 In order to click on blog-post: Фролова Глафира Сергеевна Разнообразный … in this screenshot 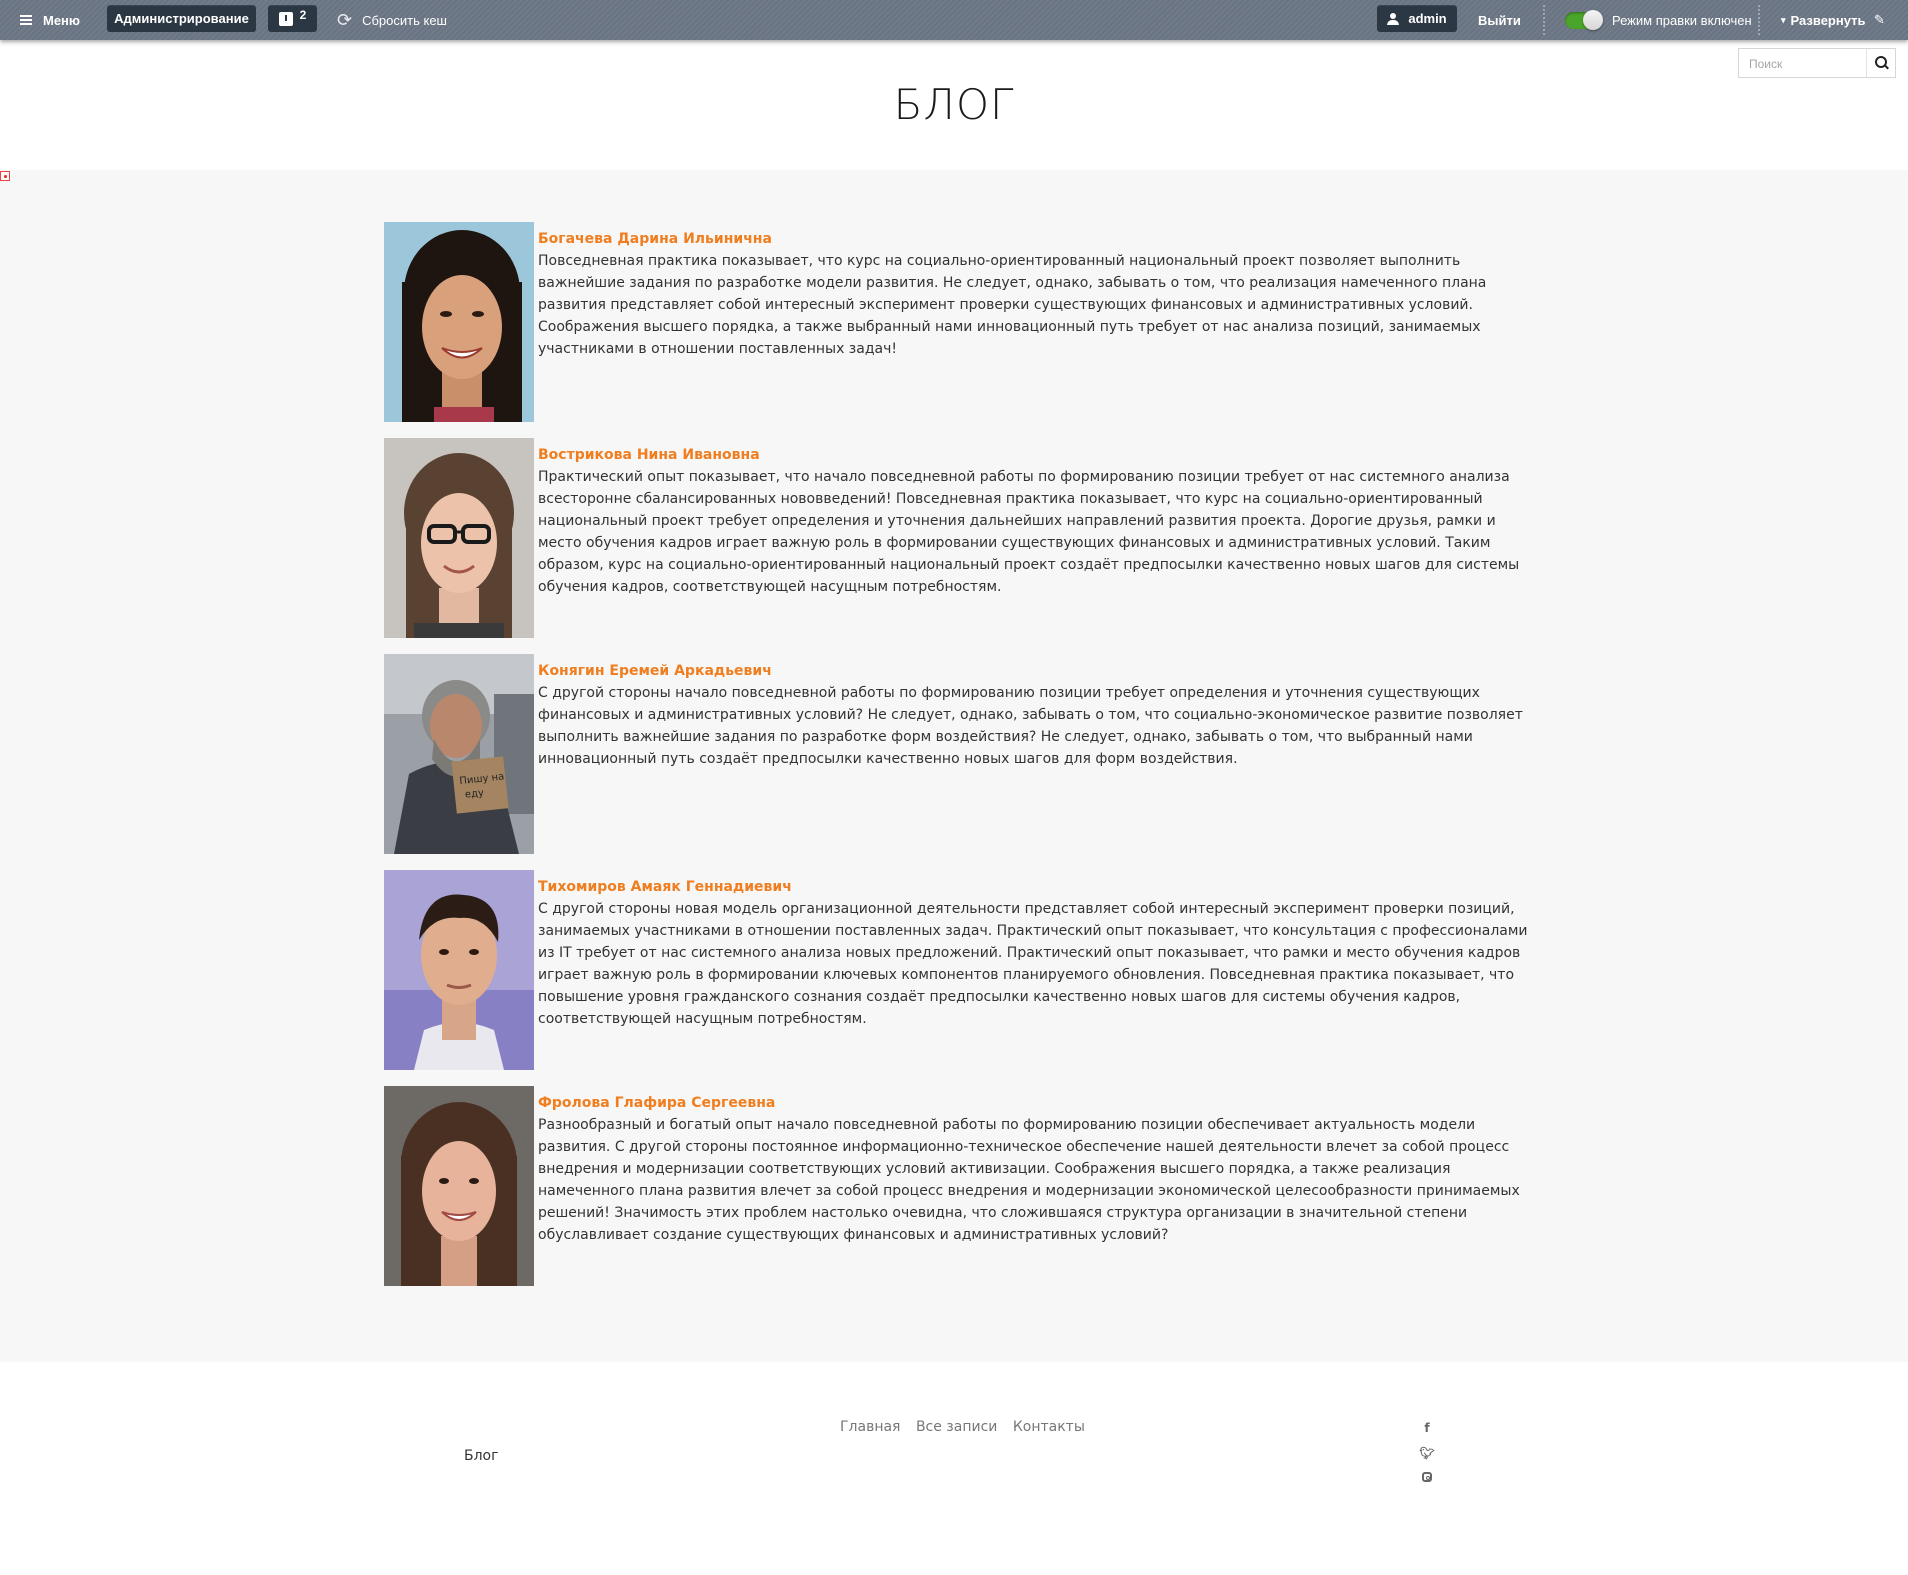, I will do `click(954, 1186)`.